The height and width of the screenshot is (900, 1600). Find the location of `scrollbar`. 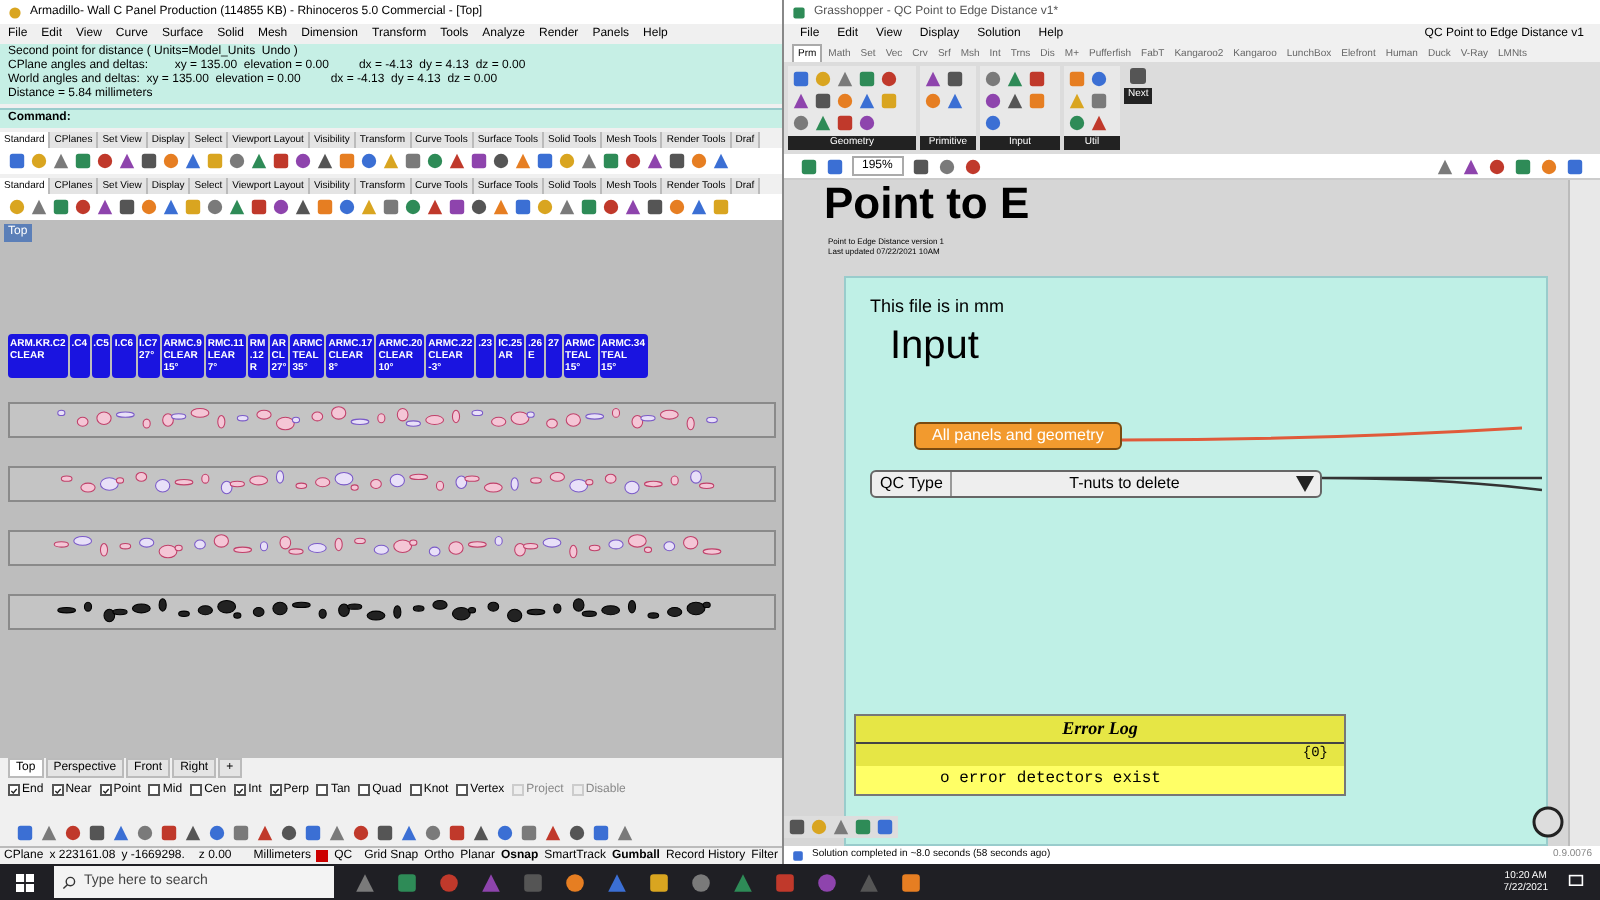

scrollbar is located at coordinates (1584, 513).